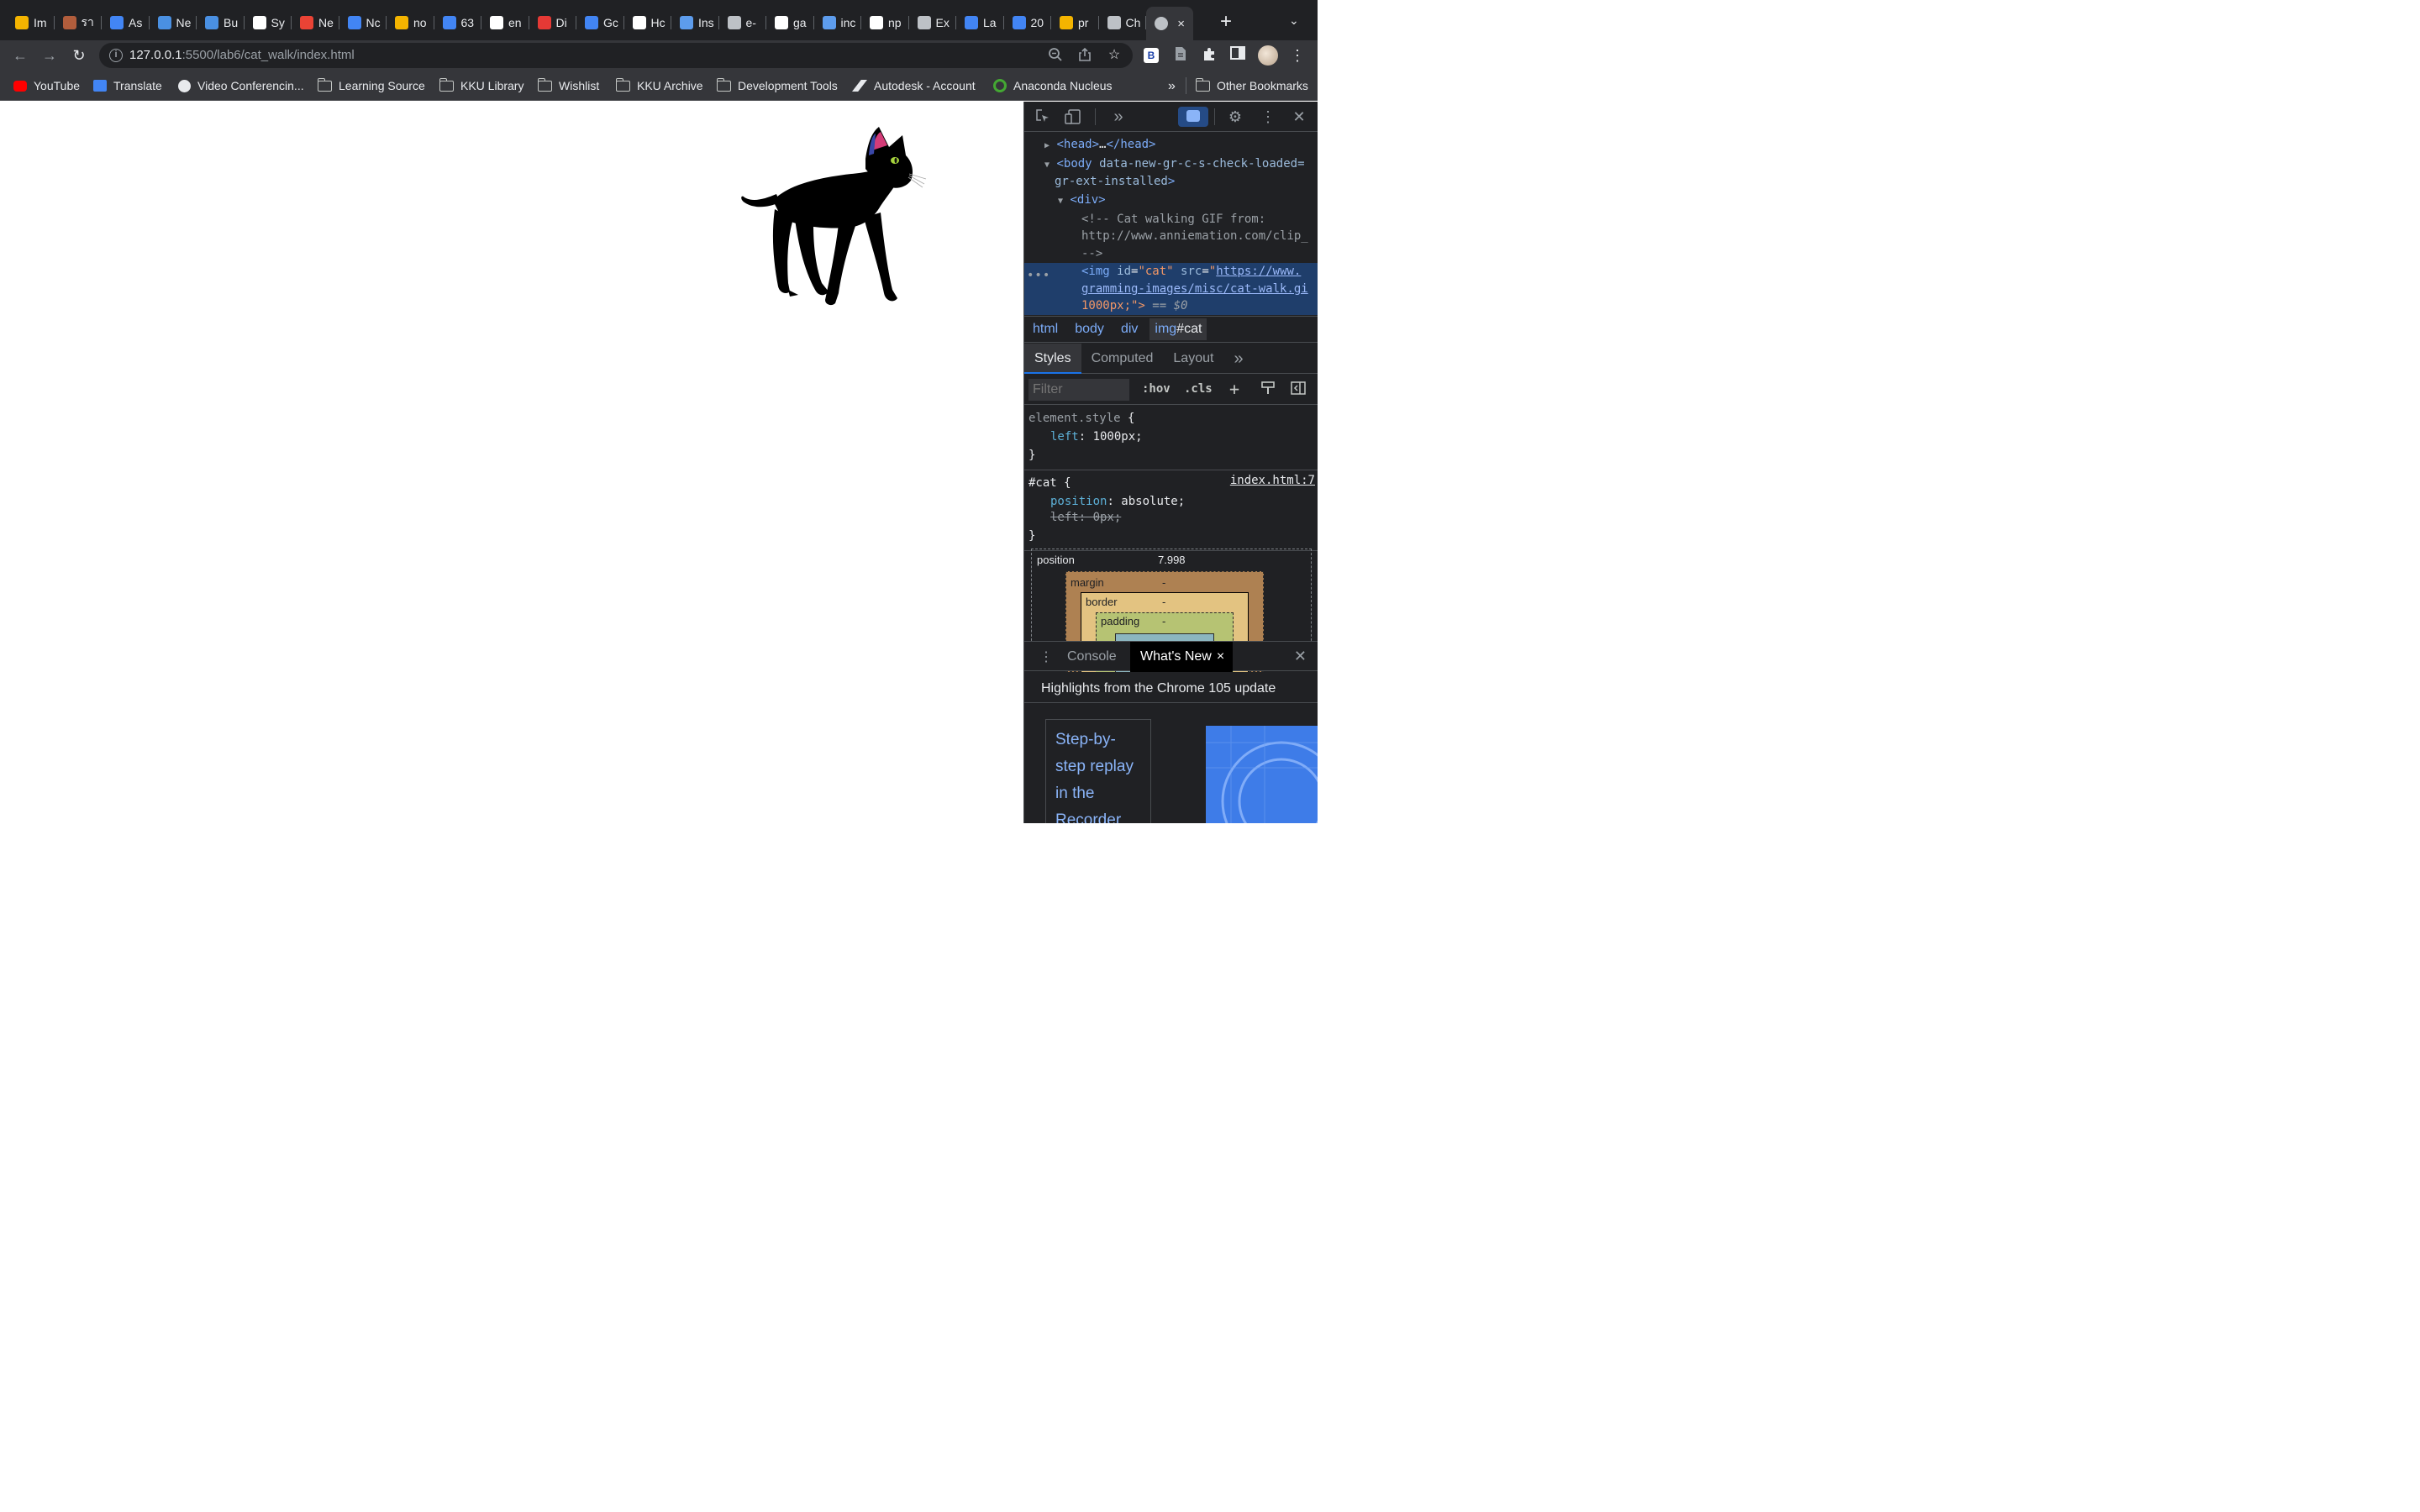 This screenshot has height=1512, width=2420. What do you see at coordinates (790, 22) in the screenshot?
I see `browser-tab: ga` at bounding box center [790, 22].